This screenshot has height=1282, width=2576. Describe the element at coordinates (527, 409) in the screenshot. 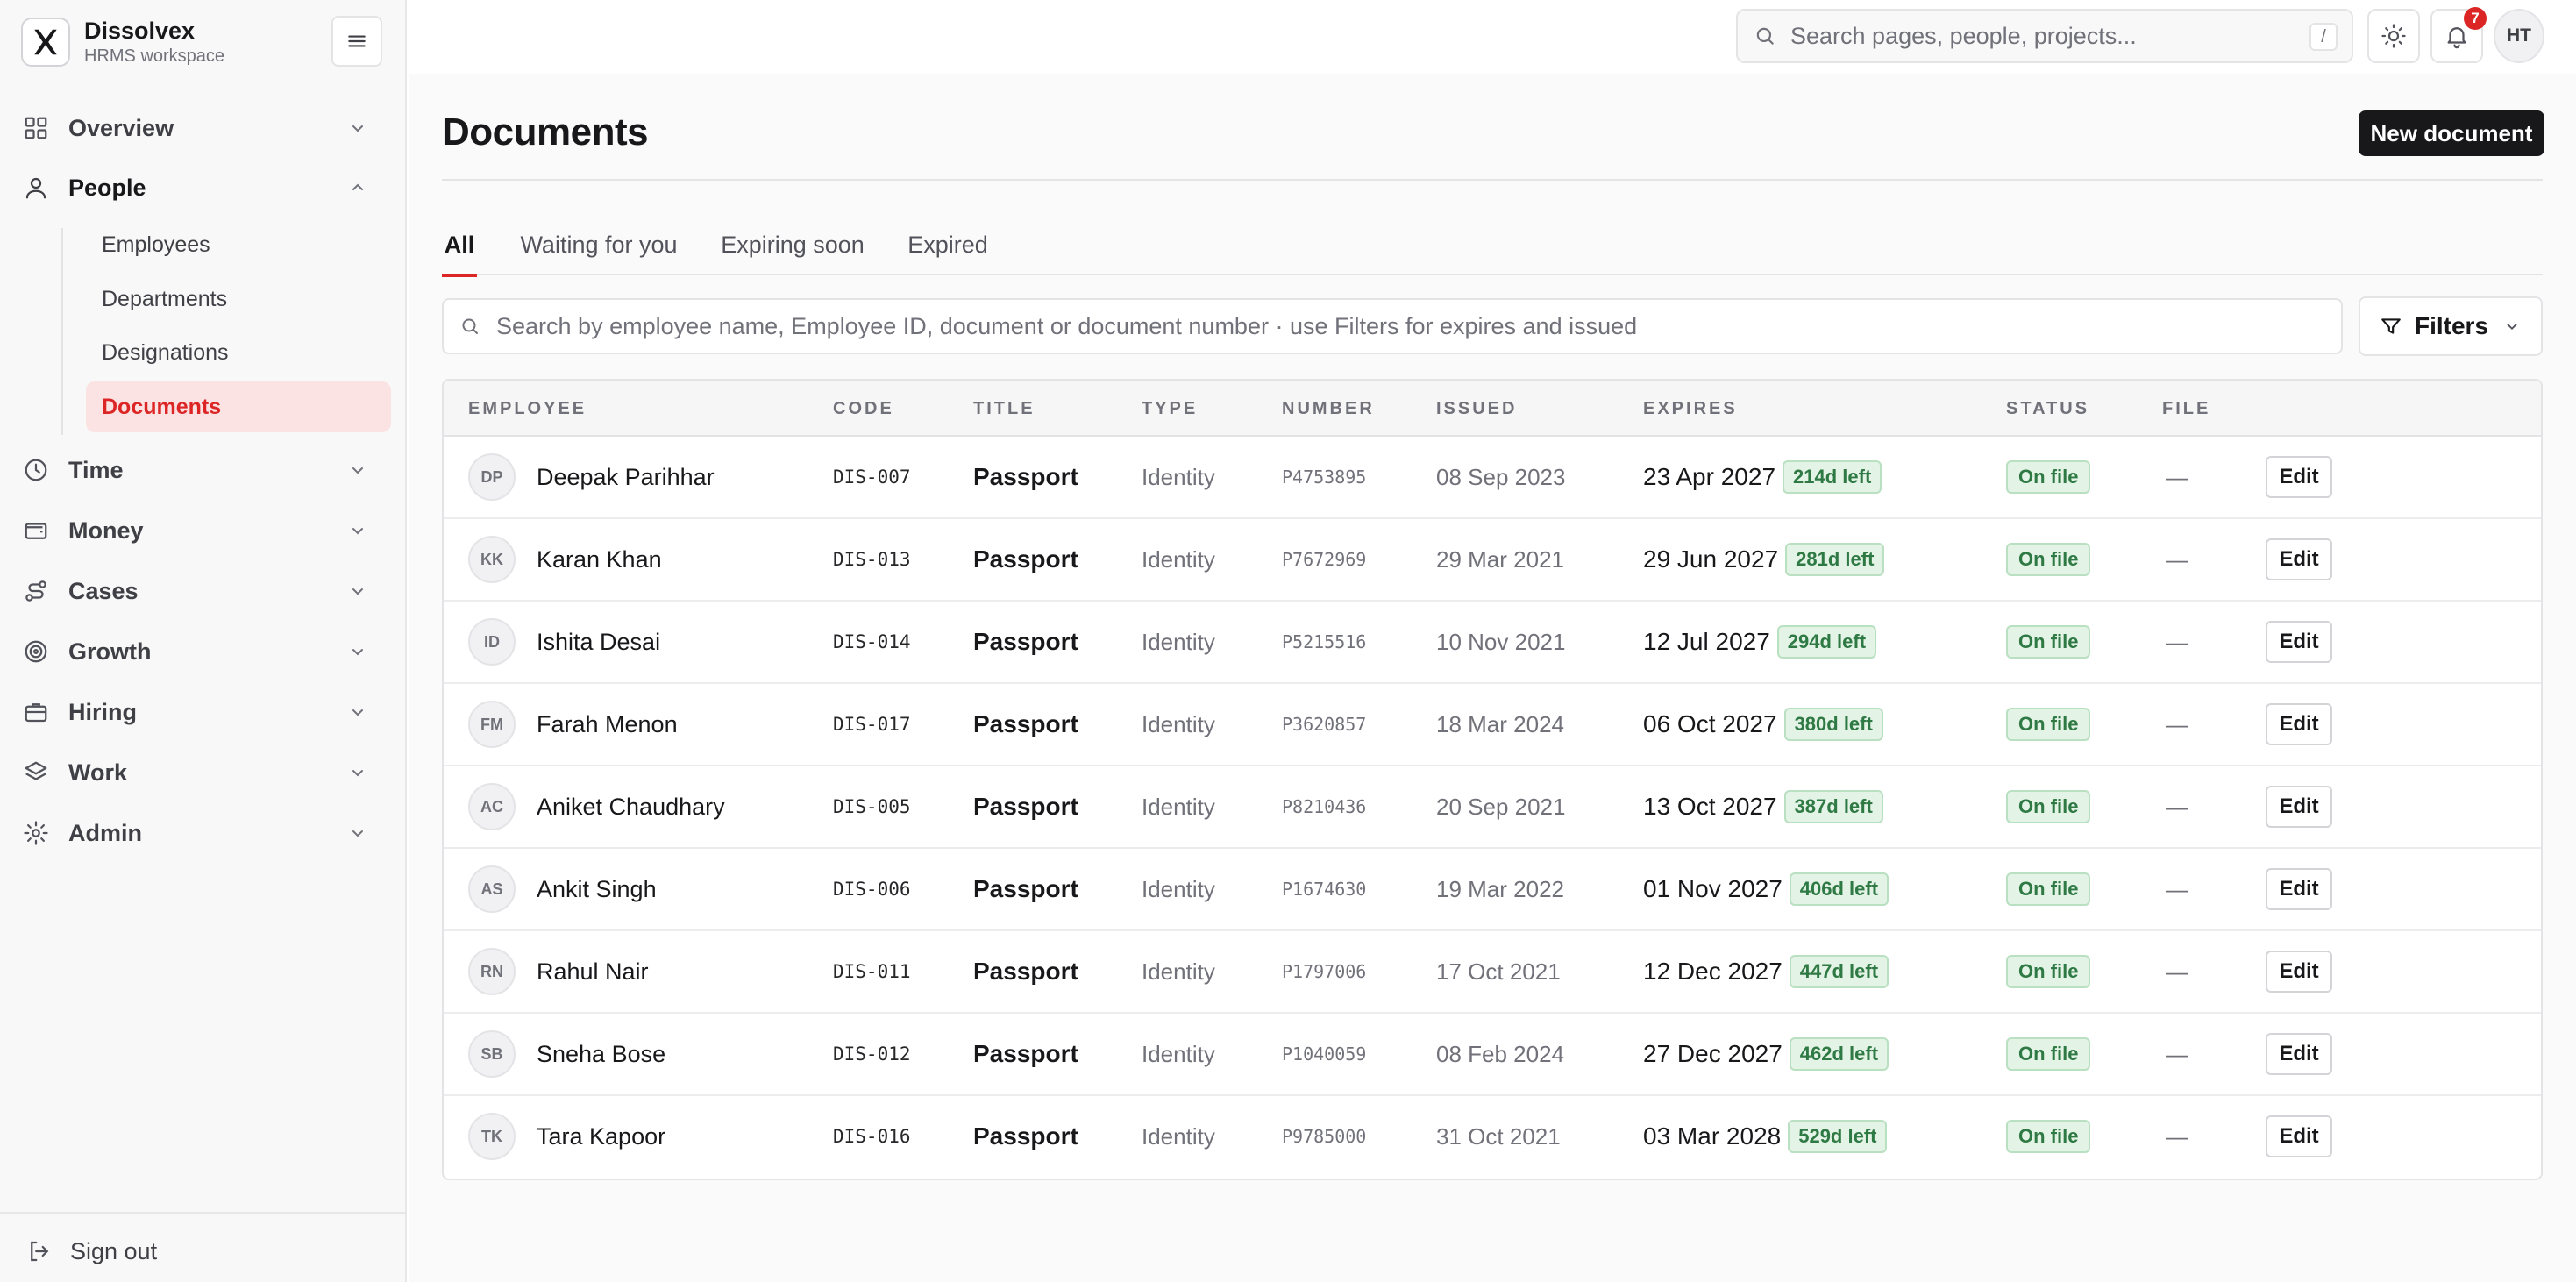

I see `column-header-employee: EMPLOYEE` at that location.